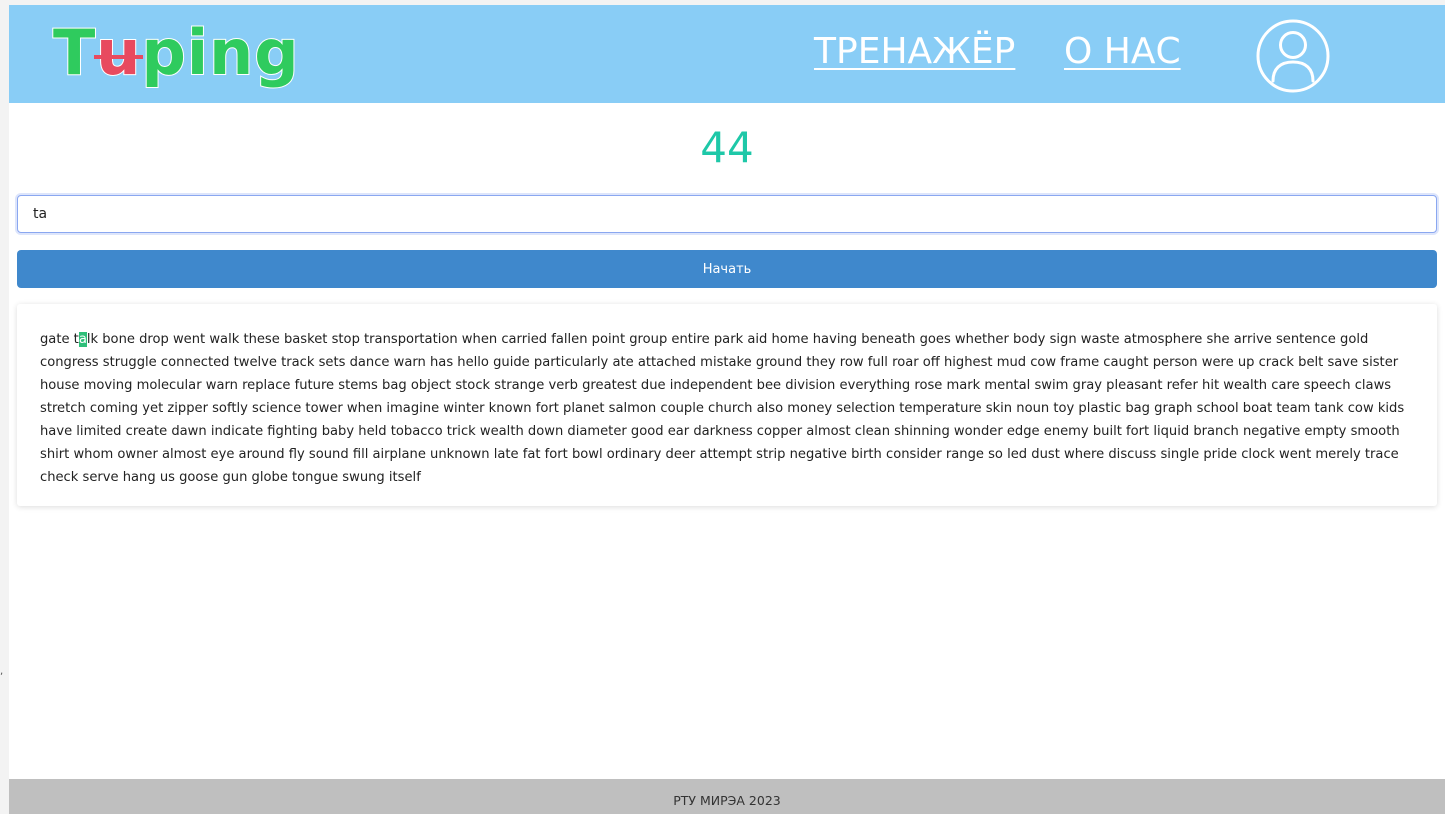 The height and width of the screenshot is (814, 1445). I want to click on nav-link-about: О НАС, so click(1122, 51).